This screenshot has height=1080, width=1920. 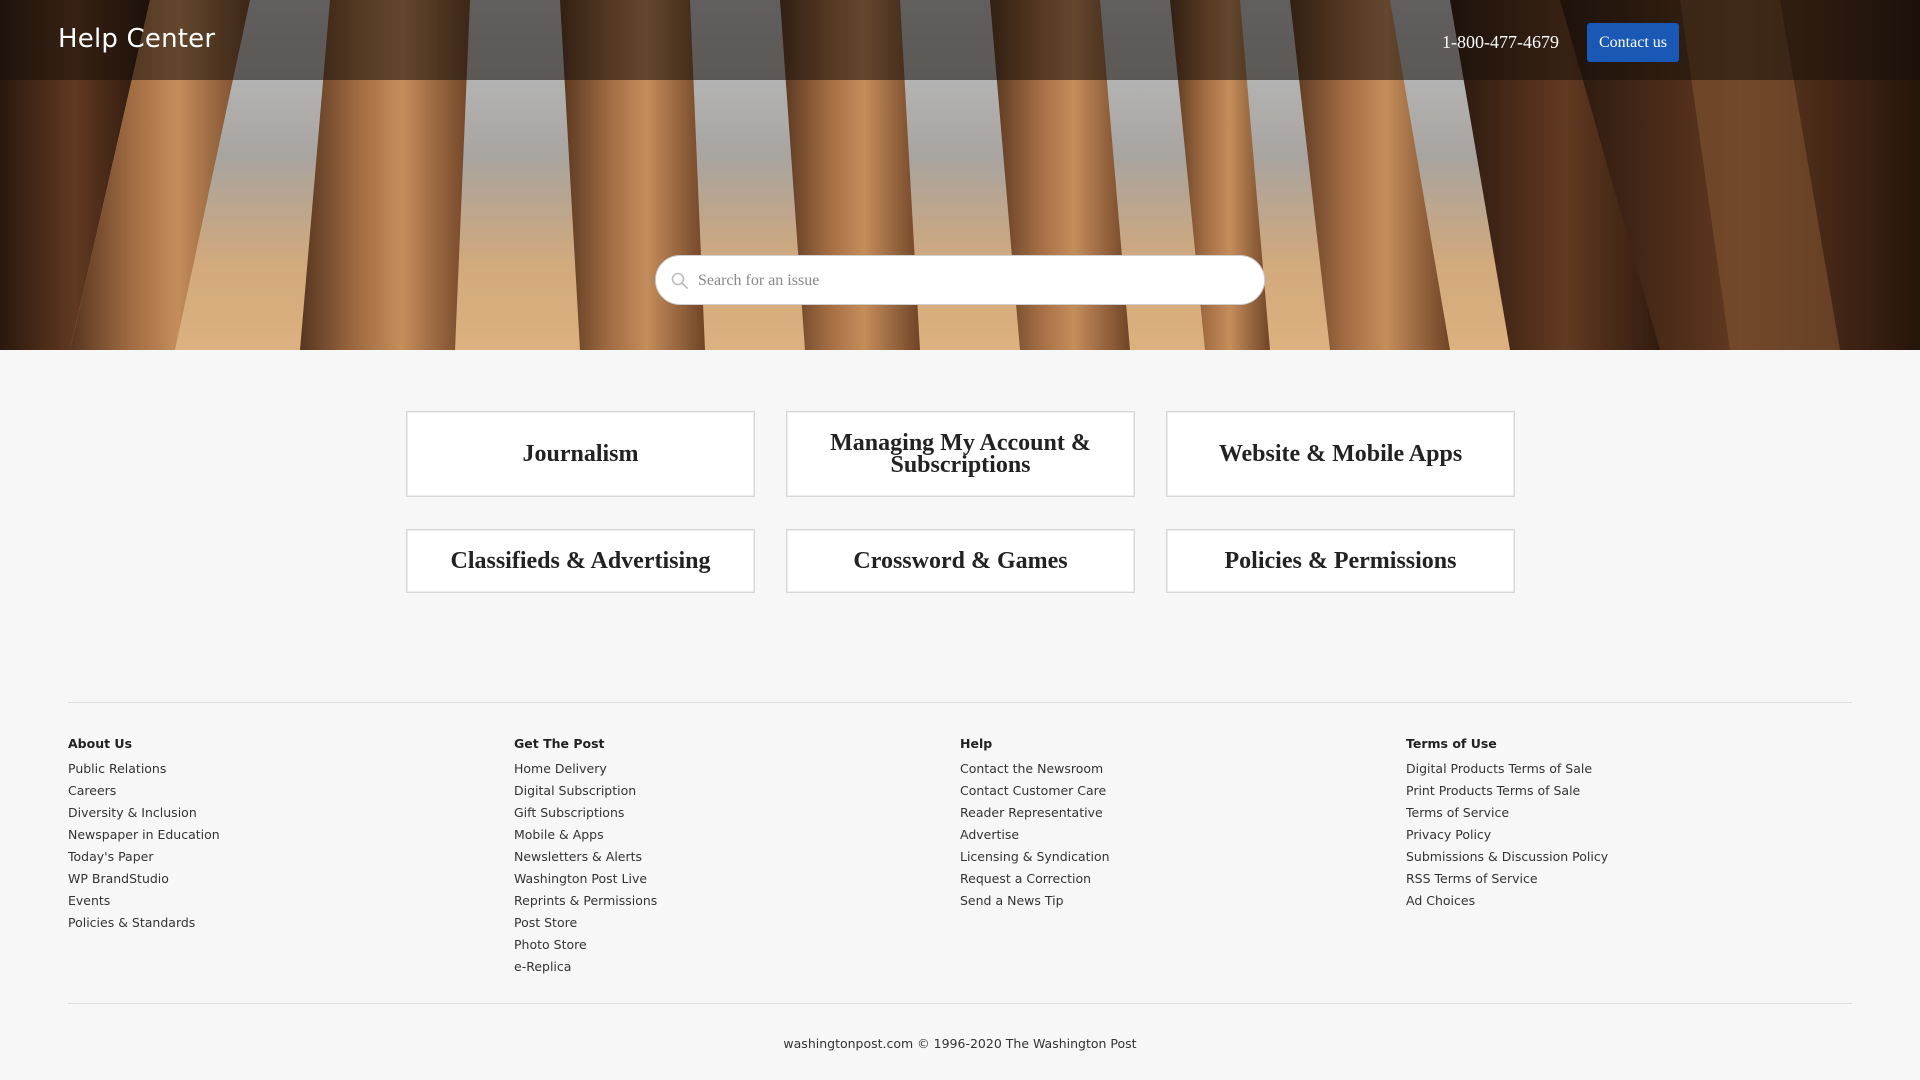 I want to click on footer-link: Terms of Service, so click(x=1616, y=813).